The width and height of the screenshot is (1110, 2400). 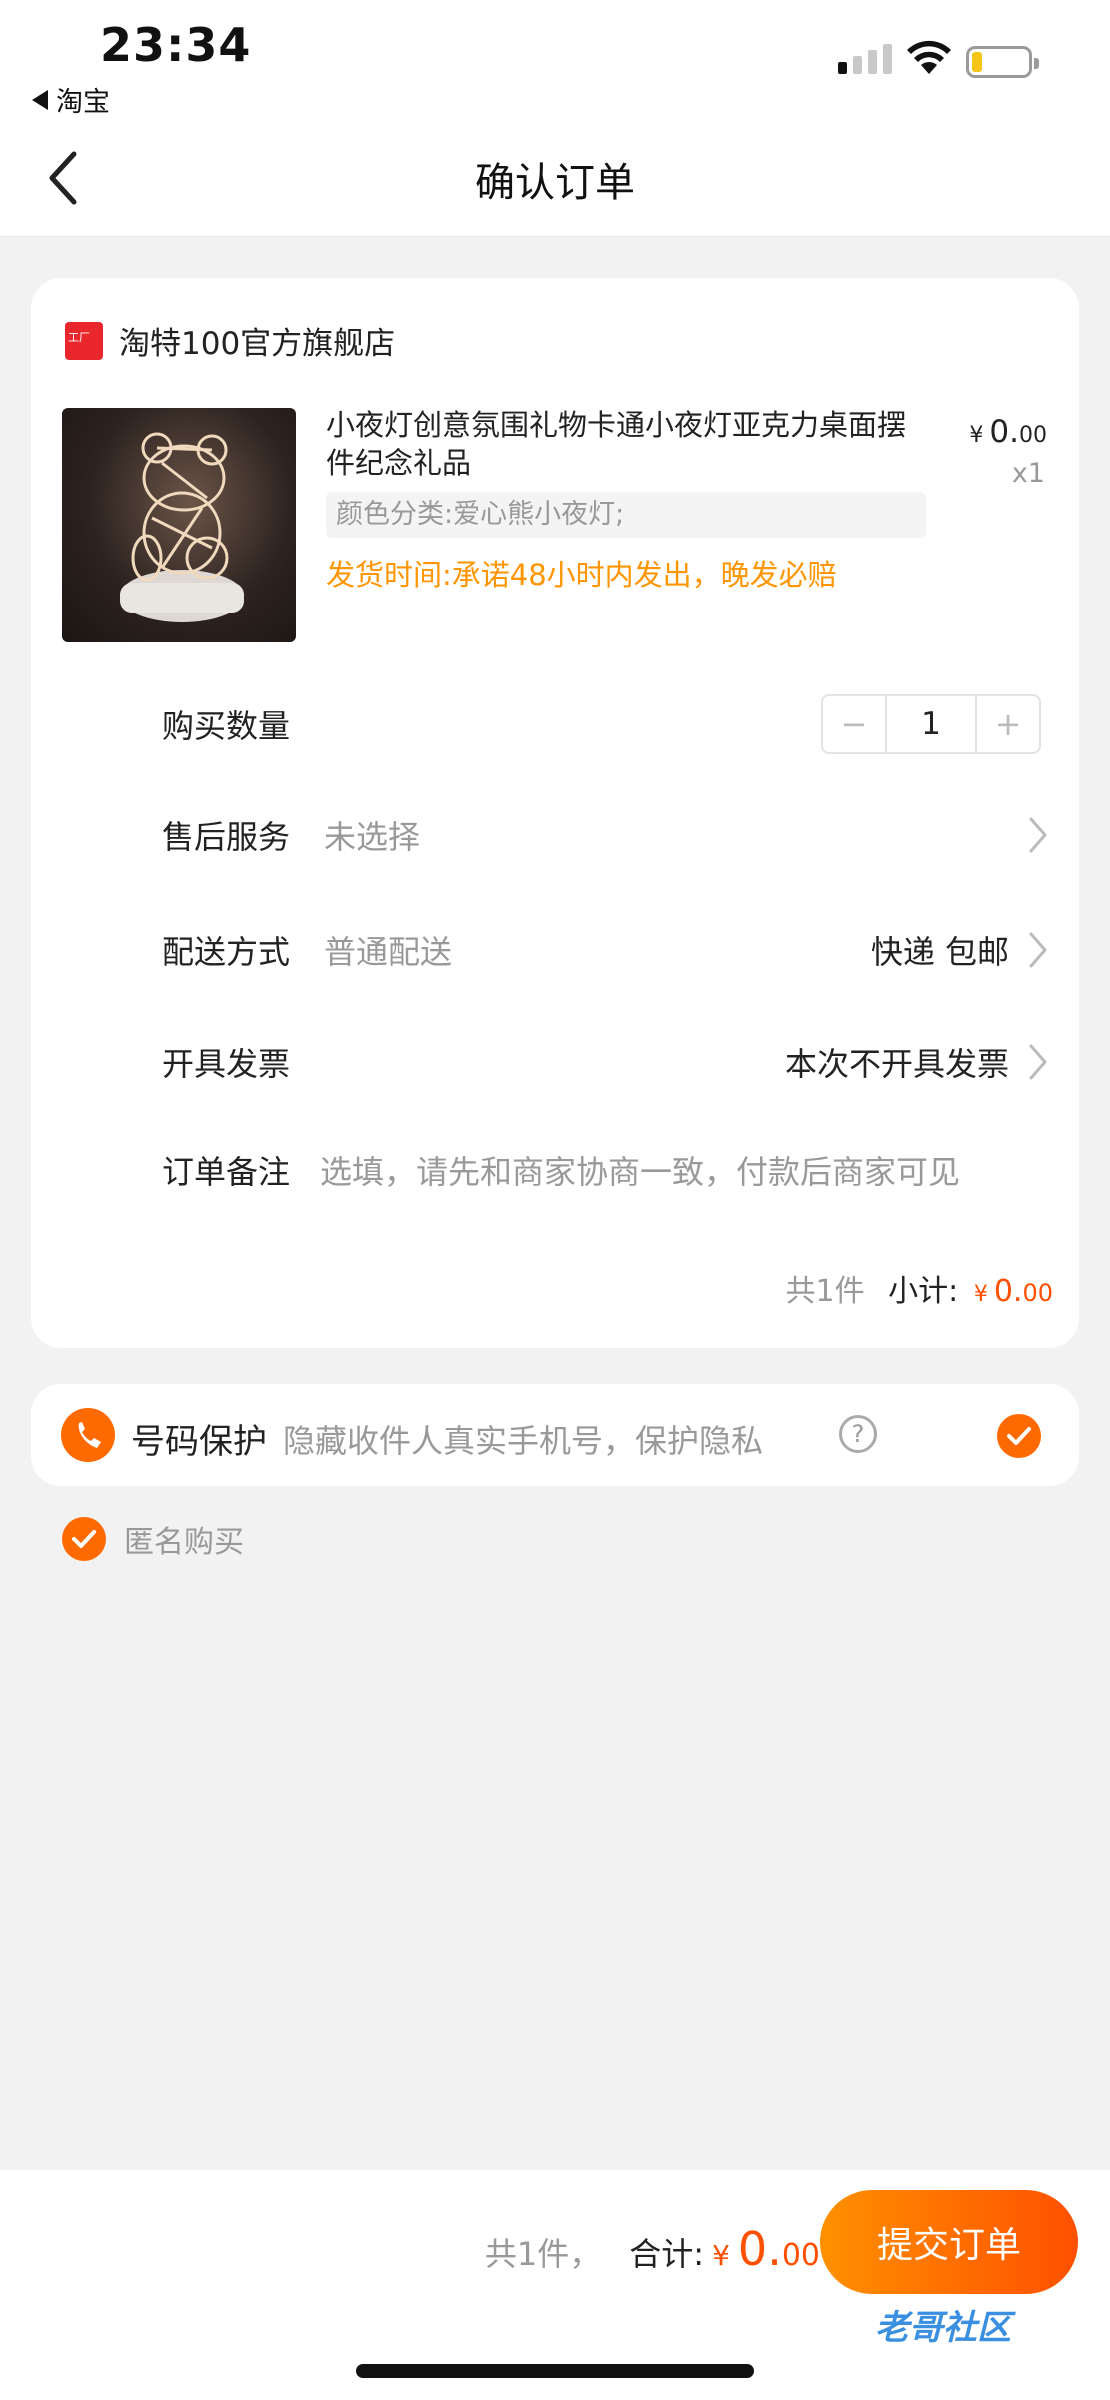 What do you see at coordinates (626, 515) in the screenshot?
I see `product-spec: 颜色分类:爱心熊小夜灯;` at bounding box center [626, 515].